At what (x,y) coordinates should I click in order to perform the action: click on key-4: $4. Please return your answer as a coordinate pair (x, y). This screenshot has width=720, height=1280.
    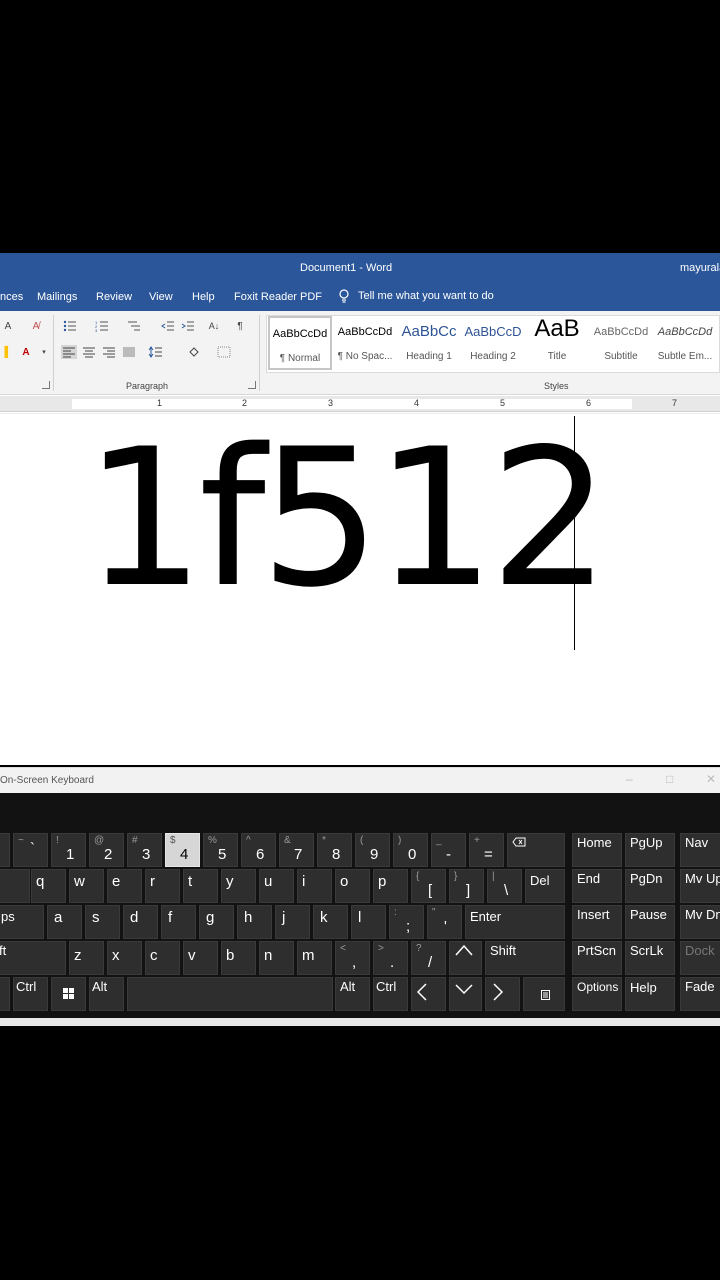
    Looking at the image, I should click on (182, 850).